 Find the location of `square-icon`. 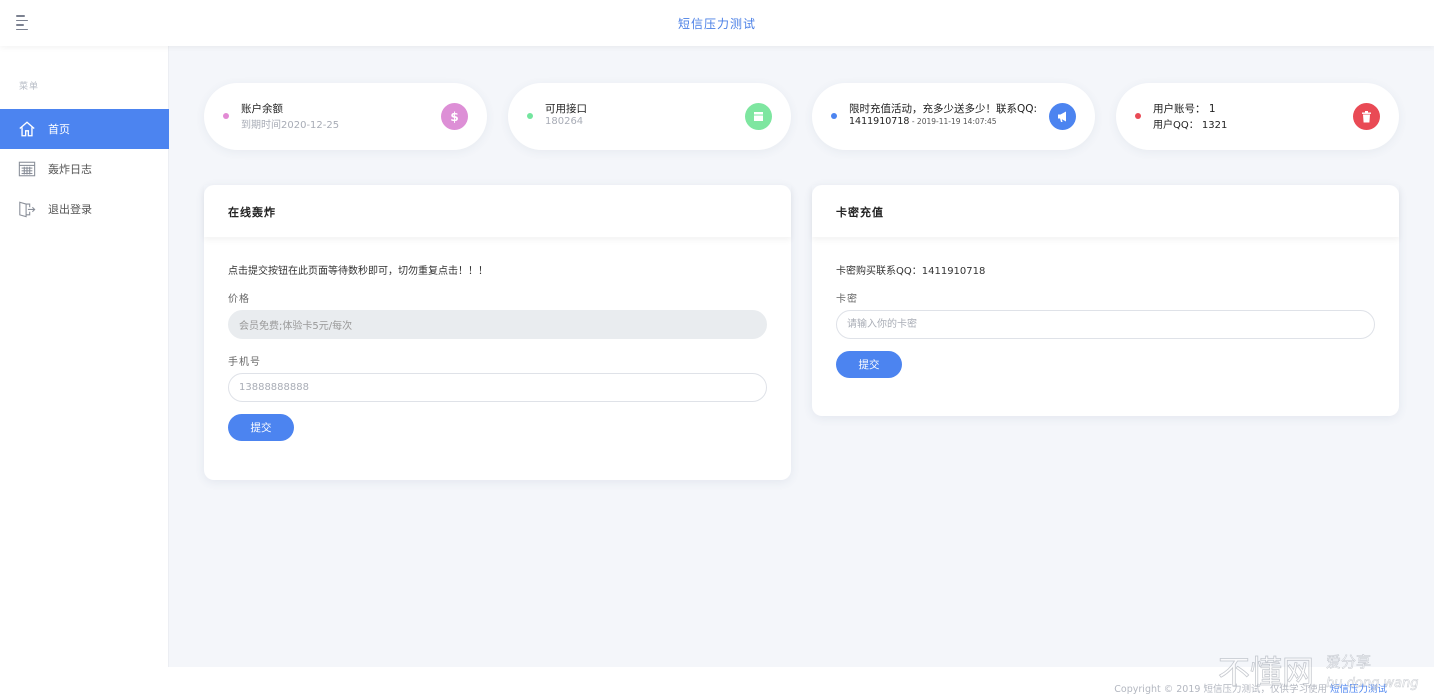

square-icon is located at coordinates (758, 116).